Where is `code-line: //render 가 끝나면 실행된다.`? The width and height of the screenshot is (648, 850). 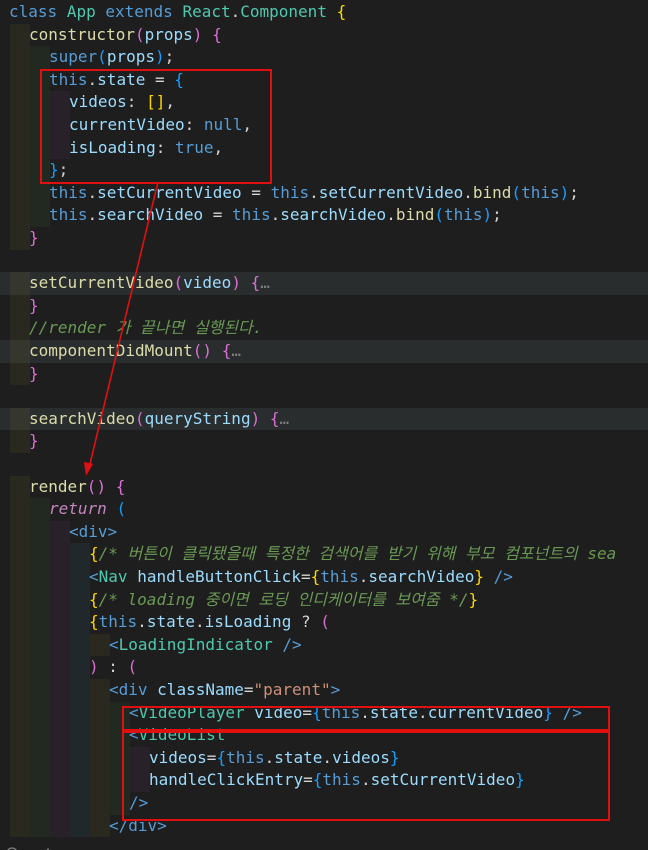 code-line: //render 가 끝나면 실행된다. is located at coordinates (324, 328).